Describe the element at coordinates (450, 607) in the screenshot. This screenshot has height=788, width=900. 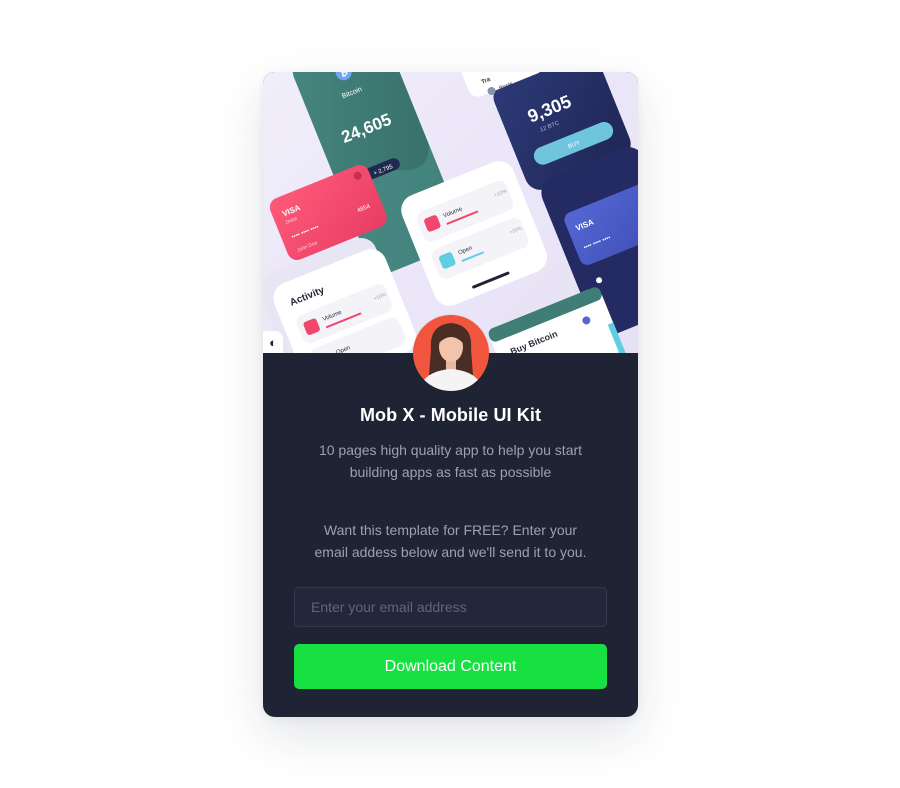
I see `email-input` at that location.